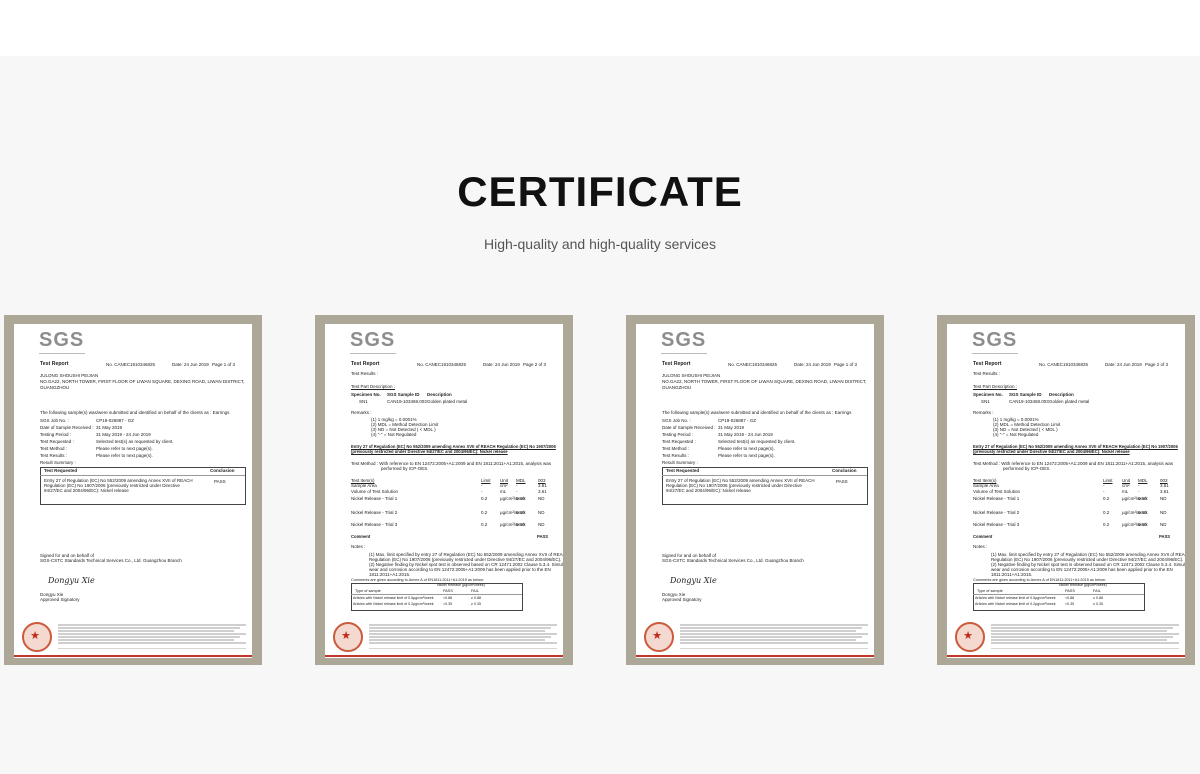 The width and height of the screenshot is (1200, 774). I want to click on info-label: Test Method :, so click(54, 448).